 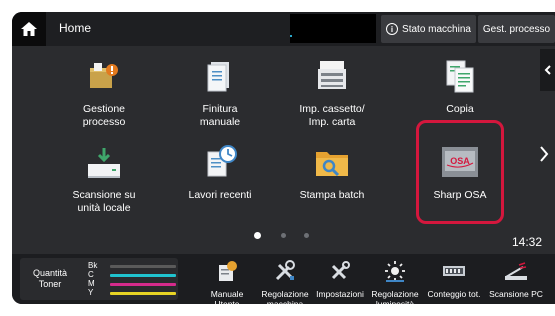 What do you see at coordinates (220, 195) in the screenshot?
I see `tile-label: Lavori recenti` at bounding box center [220, 195].